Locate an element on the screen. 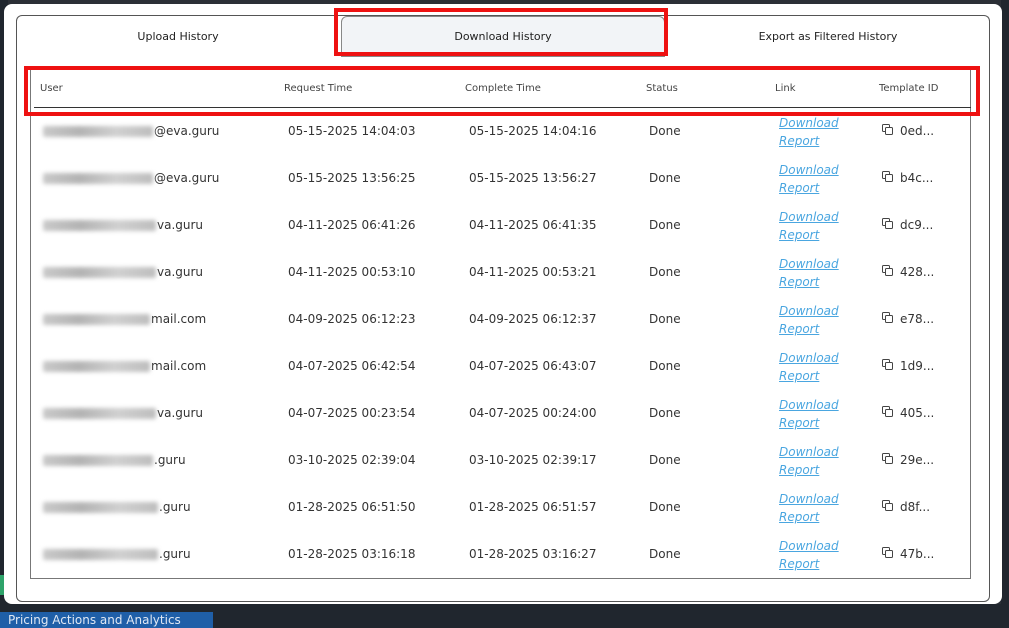  request-time-cell: 05-15-2025 14:04:03 is located at coordinates (352, 131).